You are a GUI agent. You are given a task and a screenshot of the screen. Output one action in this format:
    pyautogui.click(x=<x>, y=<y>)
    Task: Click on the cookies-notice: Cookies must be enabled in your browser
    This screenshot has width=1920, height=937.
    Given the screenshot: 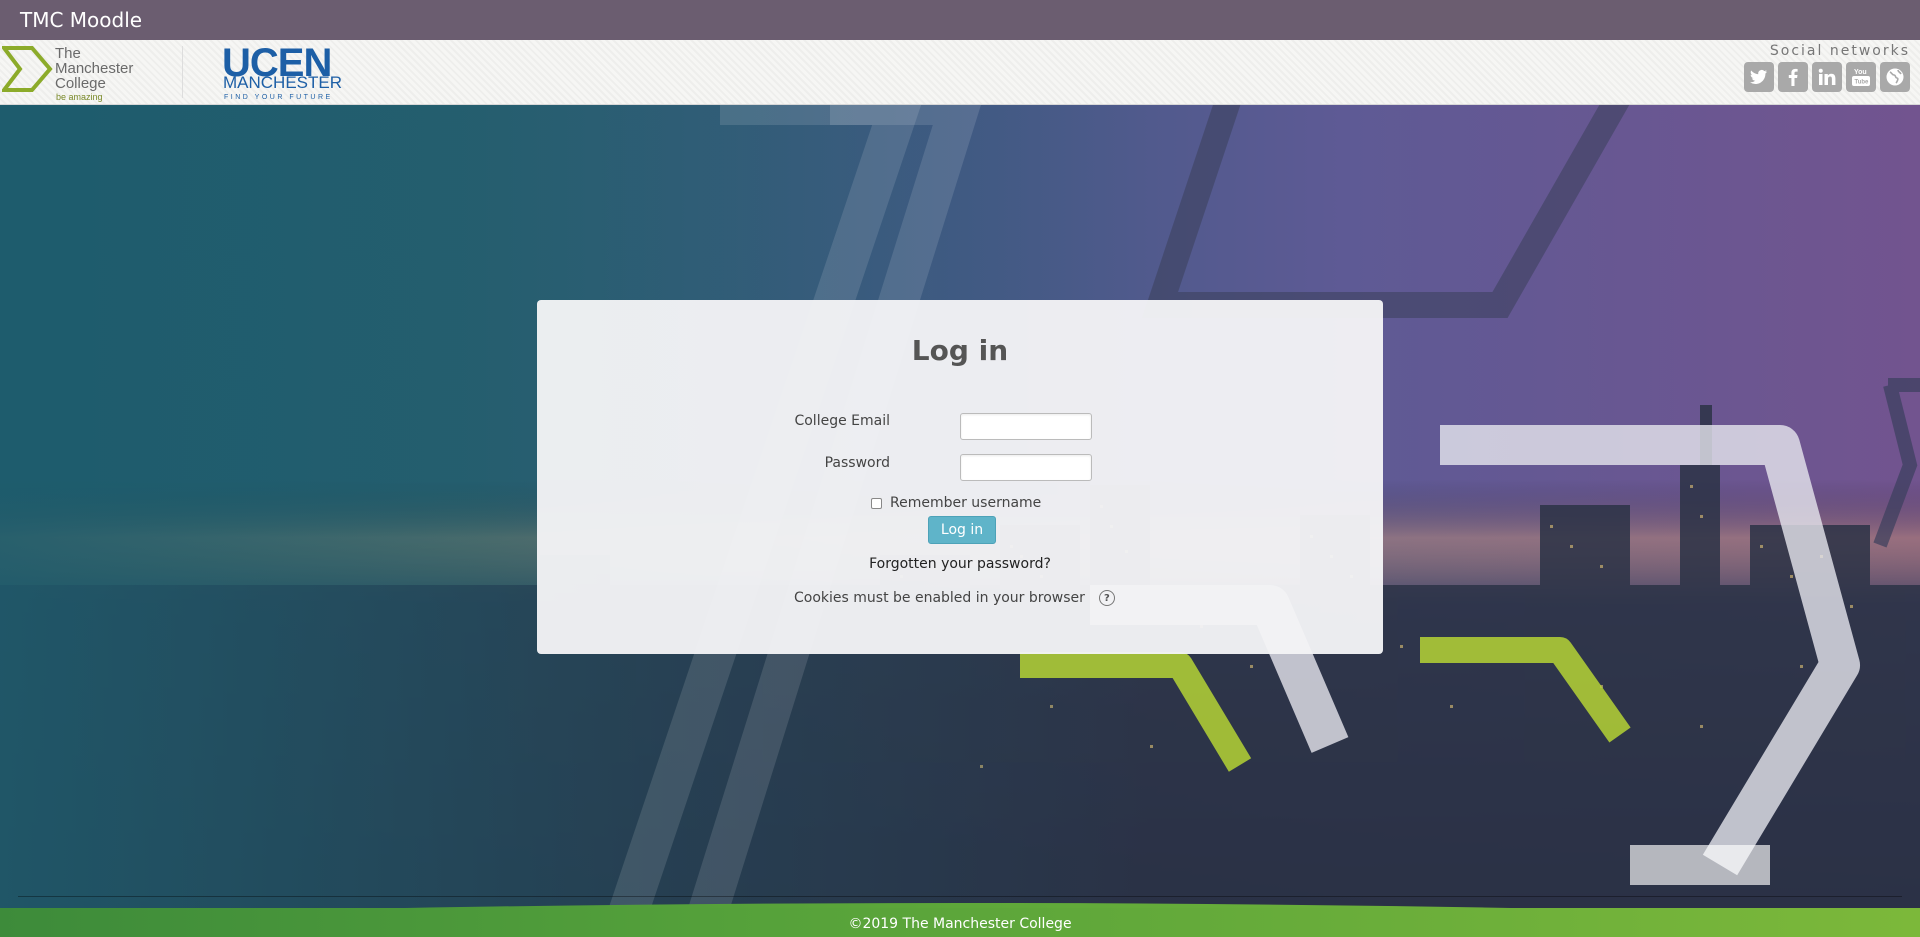 What is the action you would take?
    pyautogui.click(x=939, y=598)
    